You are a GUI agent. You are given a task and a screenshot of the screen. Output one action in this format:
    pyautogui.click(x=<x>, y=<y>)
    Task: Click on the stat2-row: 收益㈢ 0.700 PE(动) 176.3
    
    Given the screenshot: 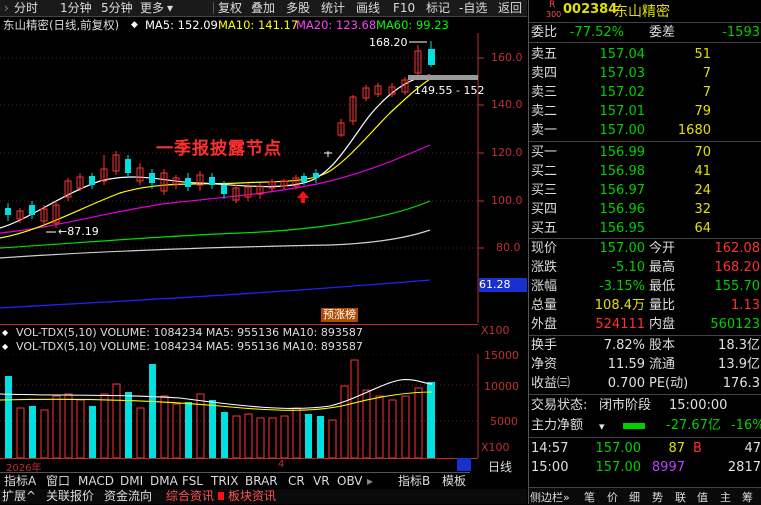 What is the action you would take?
    pyautogui.click(x=645, y=383)
    